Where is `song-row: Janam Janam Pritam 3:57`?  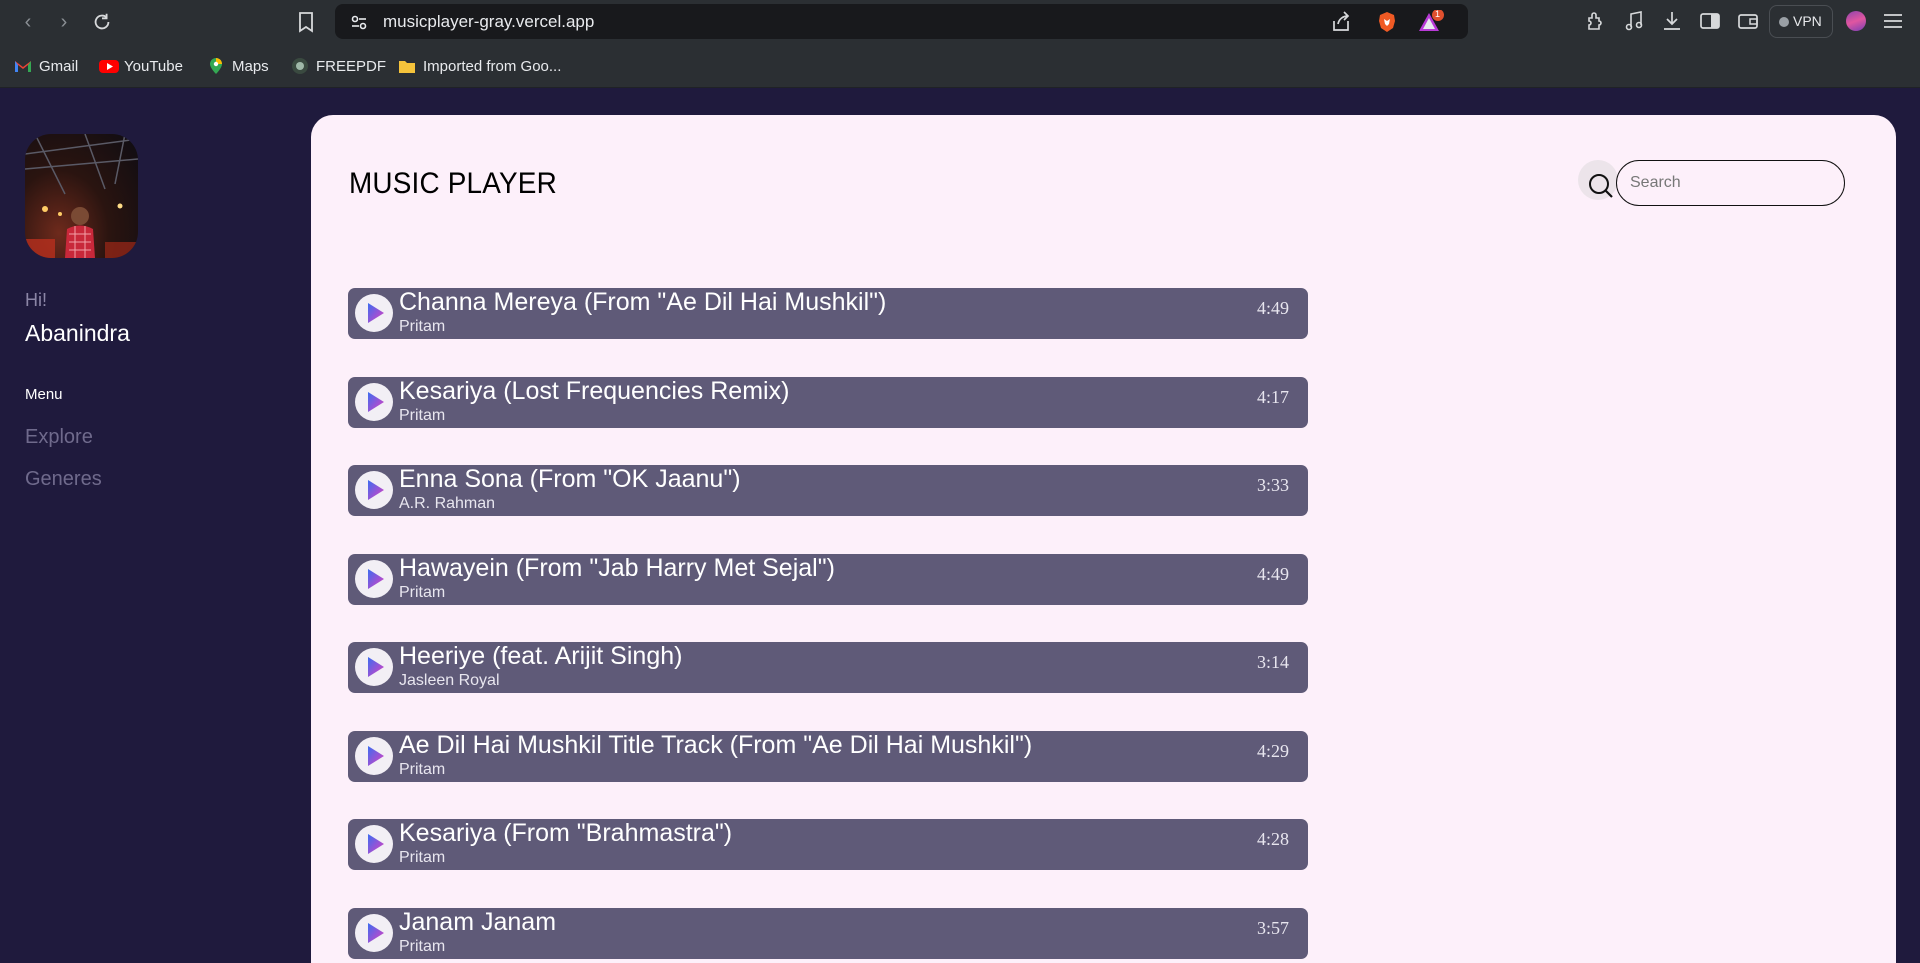
song-row: Janam Janam Pritam 3:57 is located at coordinates (828, 933).